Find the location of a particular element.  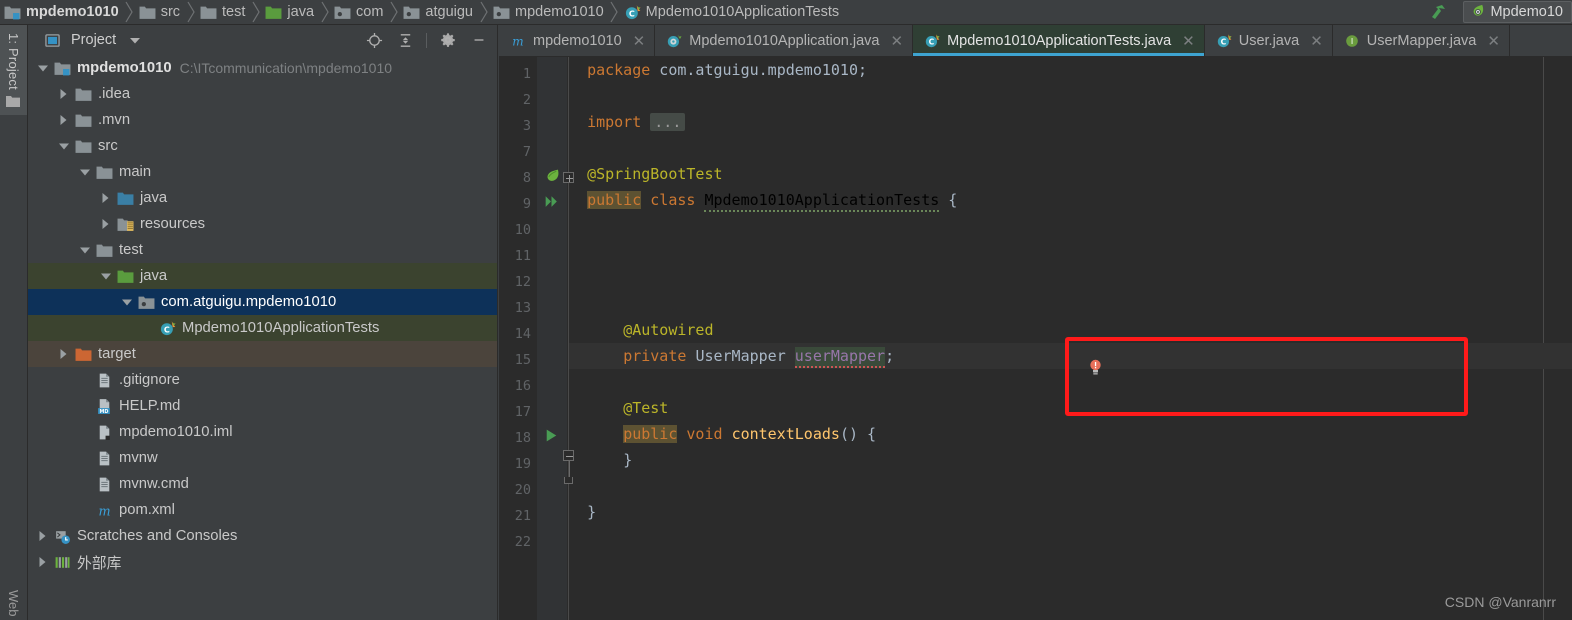

tree-node-label: java is located at coordinates (154, 276).